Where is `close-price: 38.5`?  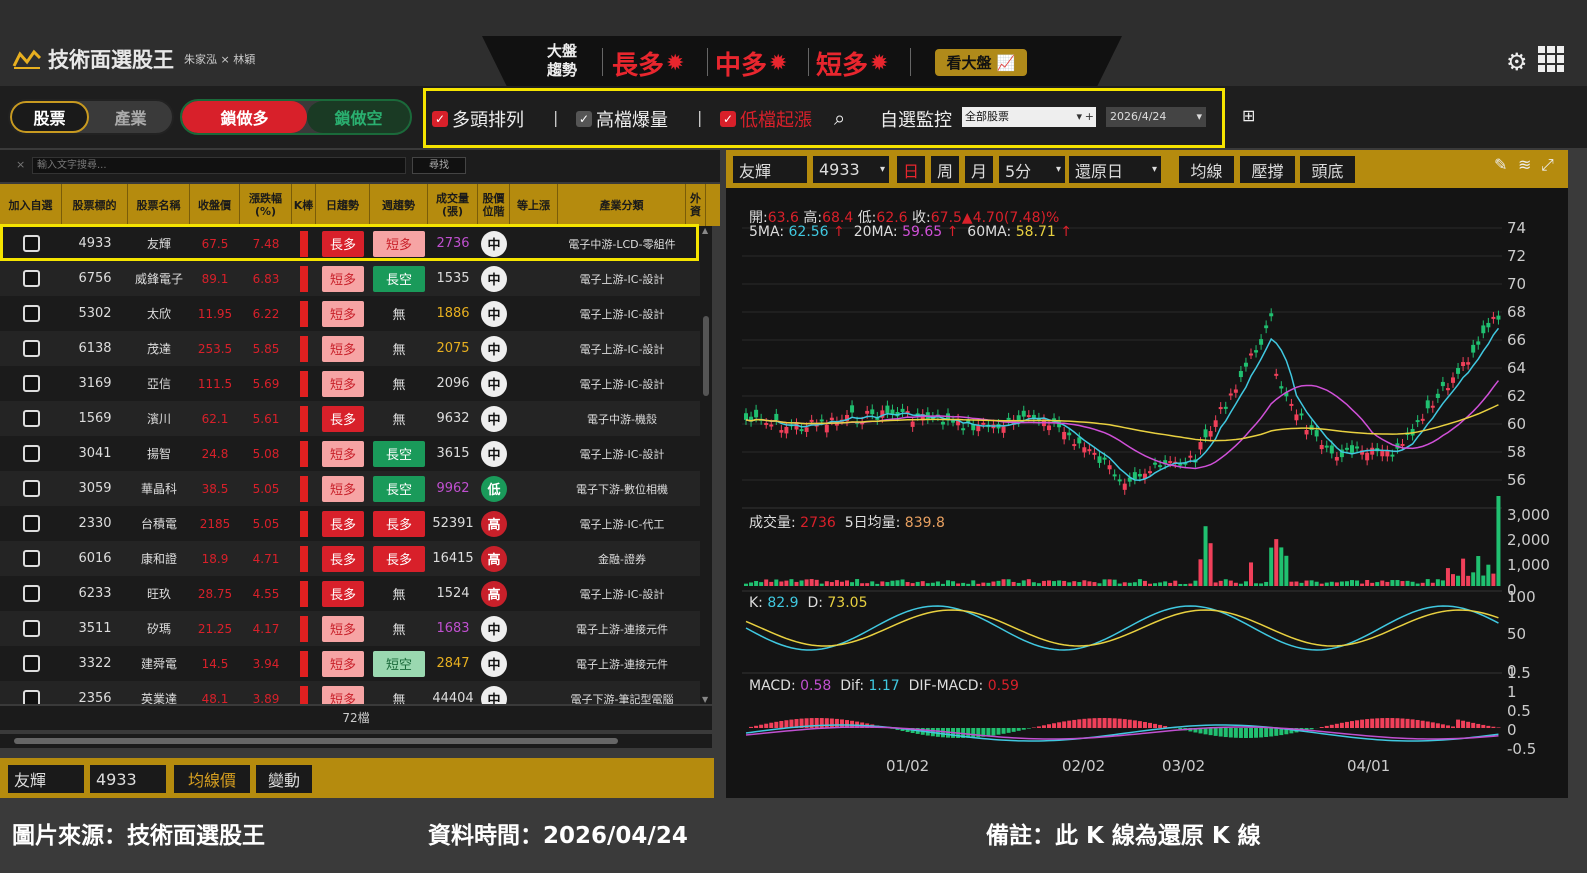 close-price: 38.5 is located at coordinates (215, 488).